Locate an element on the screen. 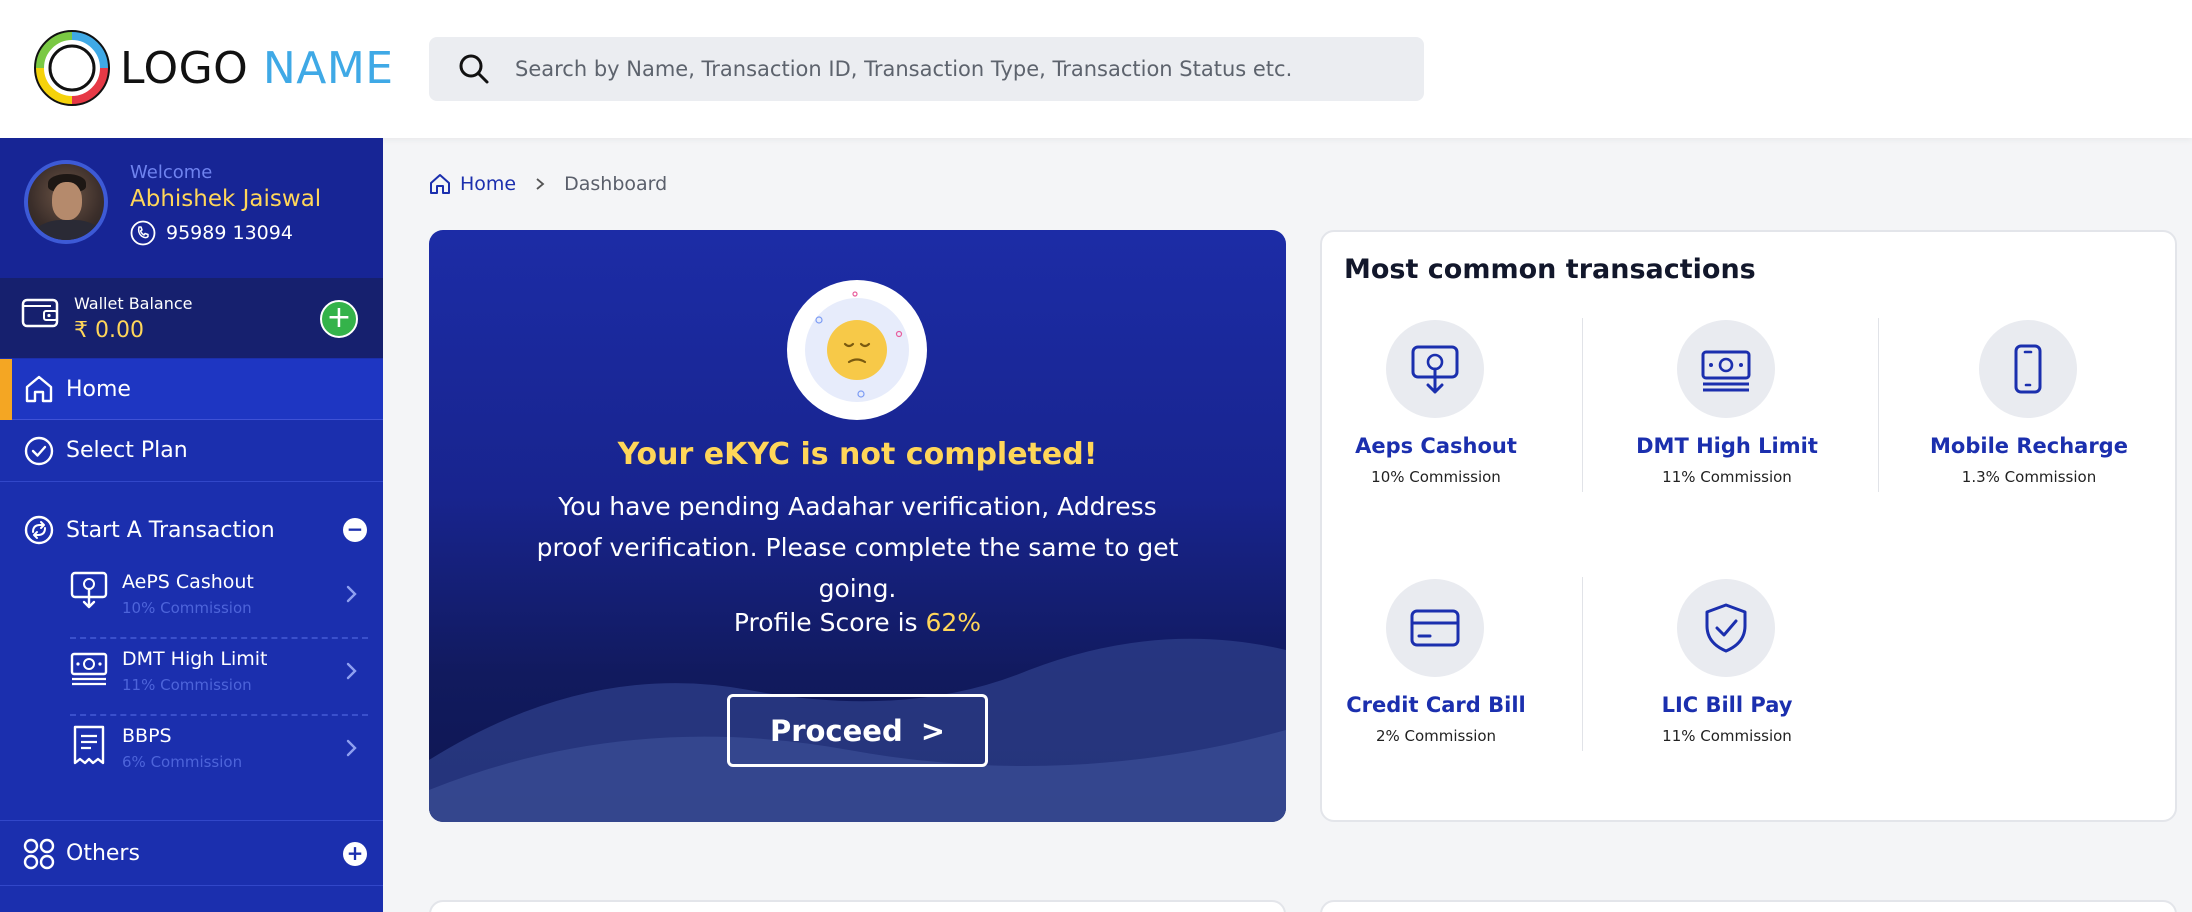 This screenshot has width=2192, height=912. sidebar-item-select-plan: Select Plan is located at coordinates (191, 451).